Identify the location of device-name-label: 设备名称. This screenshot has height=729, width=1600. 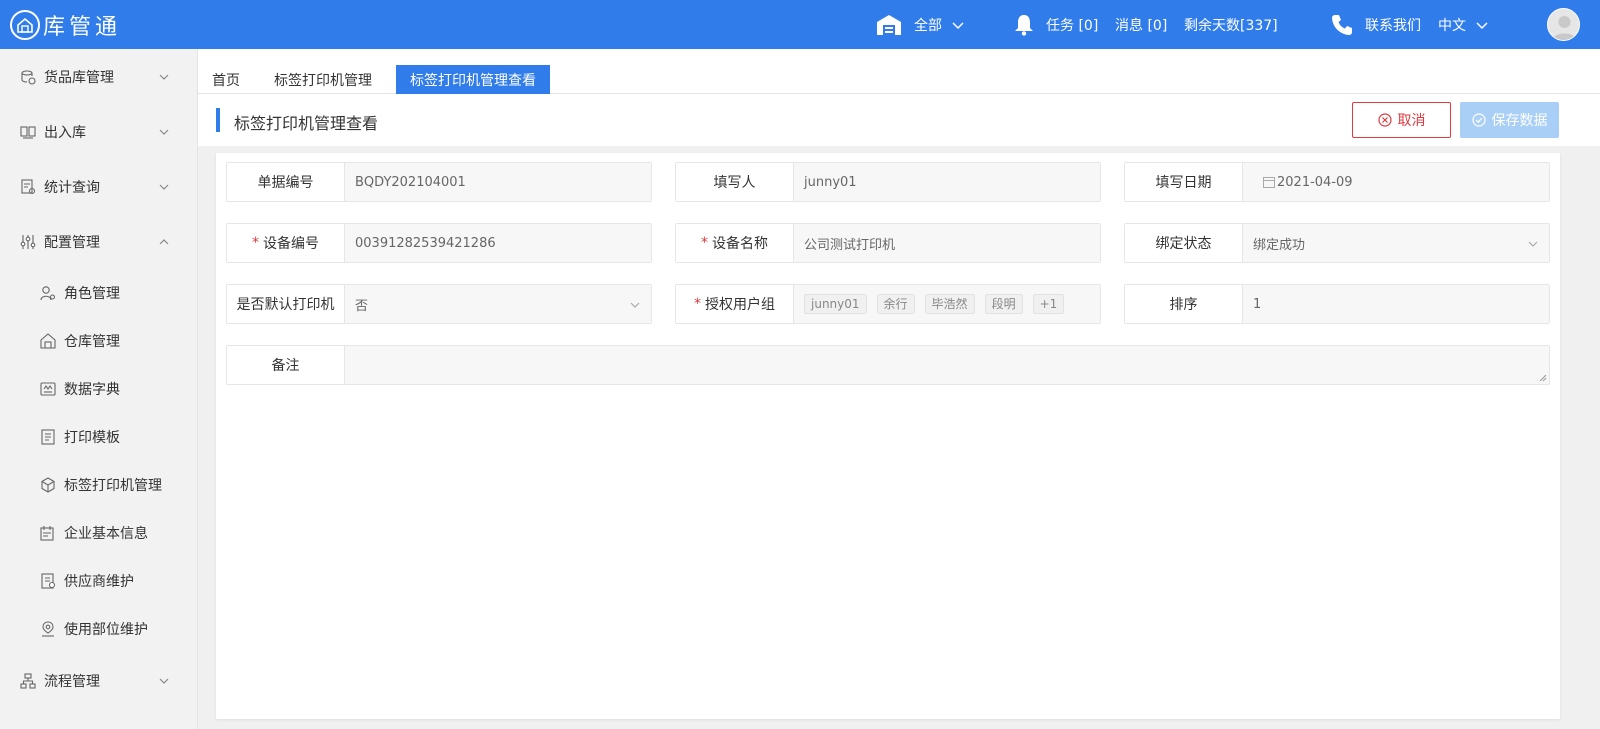
(740, 244).